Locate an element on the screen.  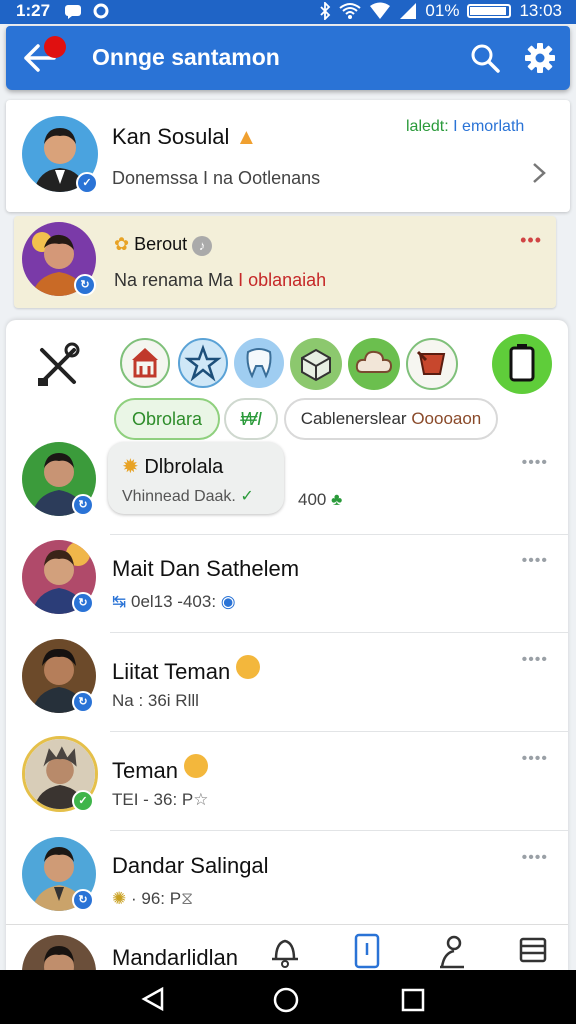
back-triangle-icon is located at coordinates (153, 999).